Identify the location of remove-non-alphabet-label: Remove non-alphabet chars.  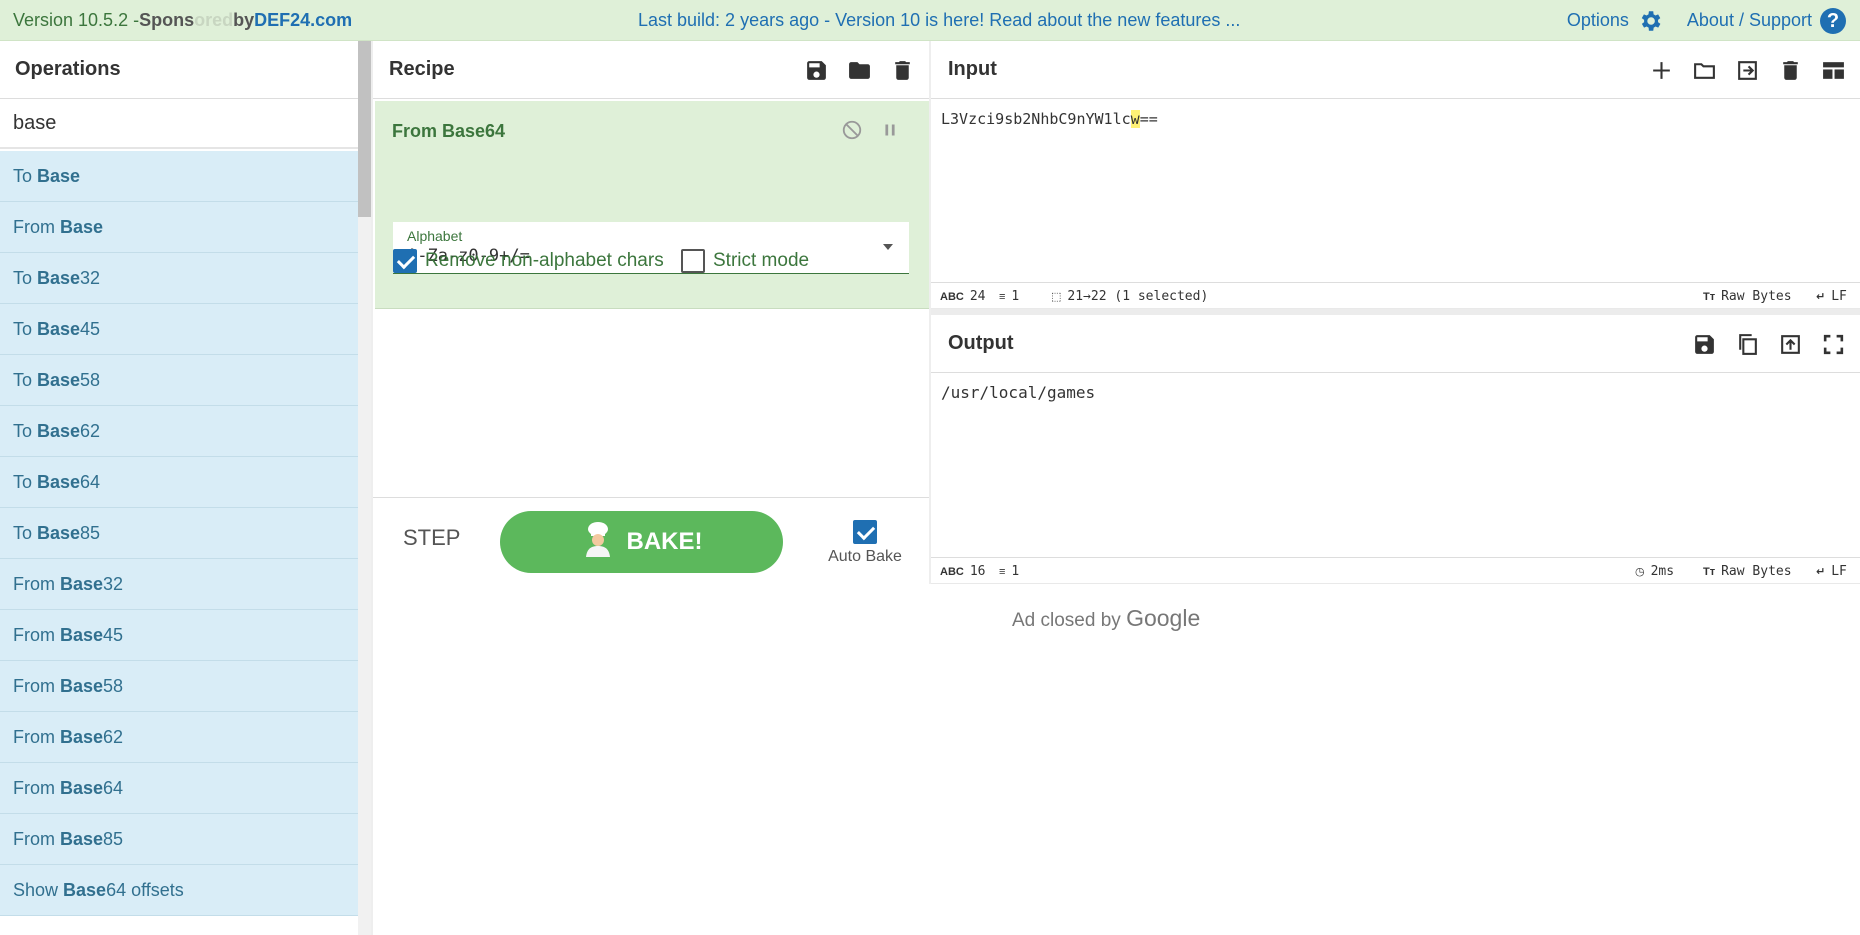
(544, 260).